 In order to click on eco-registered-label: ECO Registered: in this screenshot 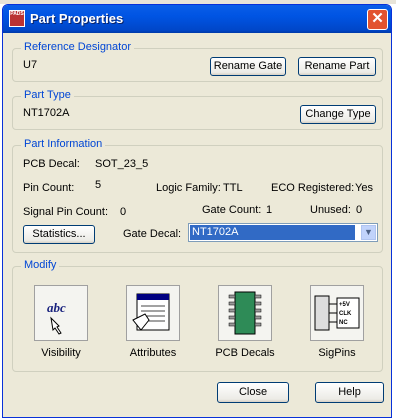, I will do `click(313, 188)`.